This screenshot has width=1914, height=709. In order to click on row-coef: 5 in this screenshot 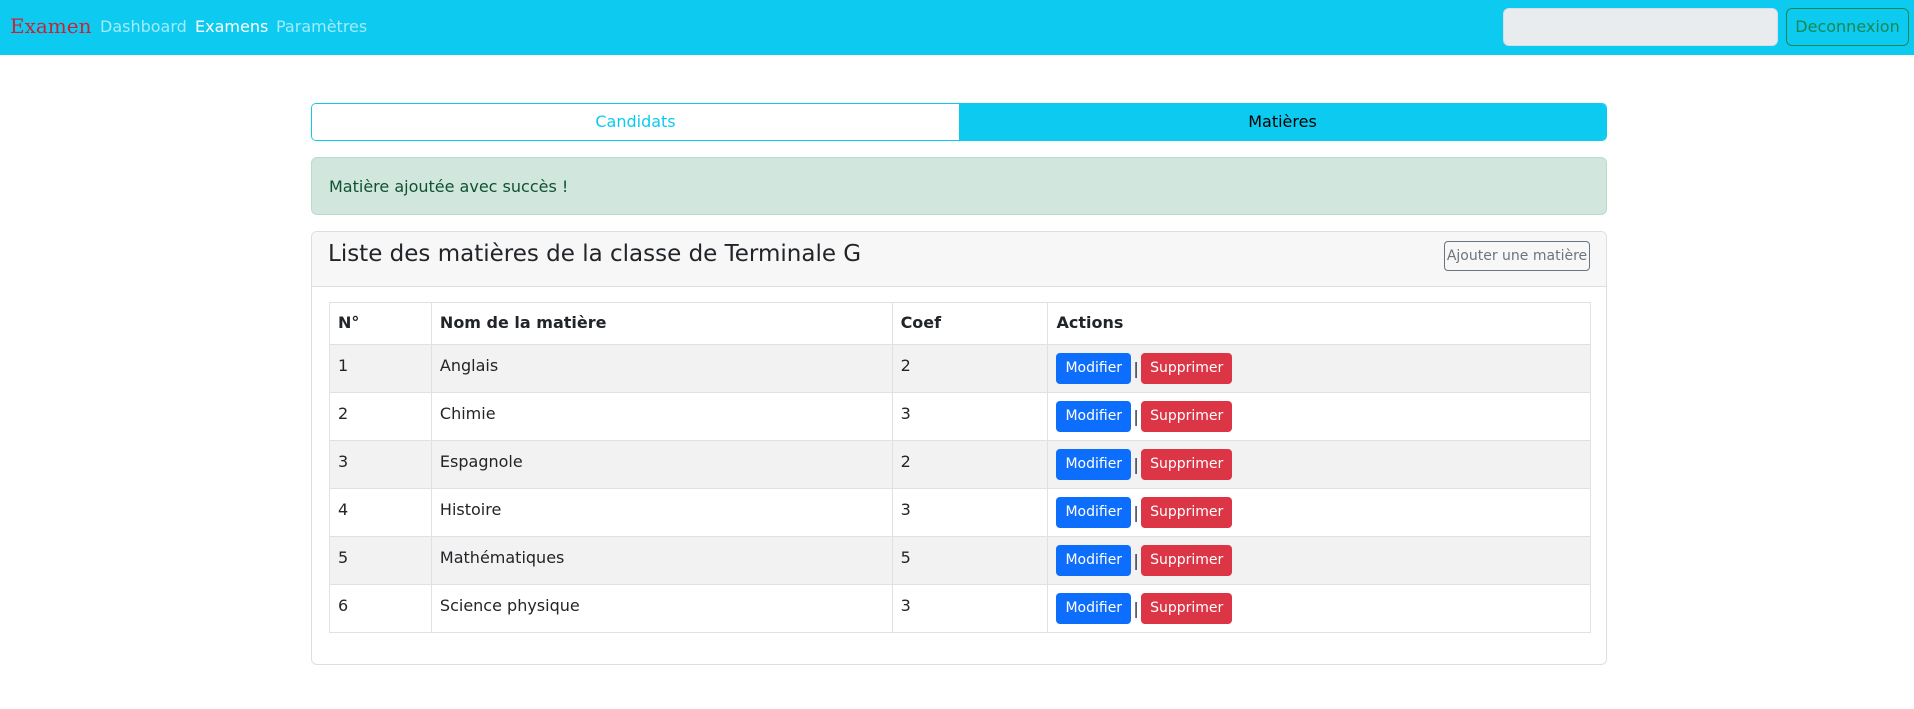, I will do `click(970, 560)`.